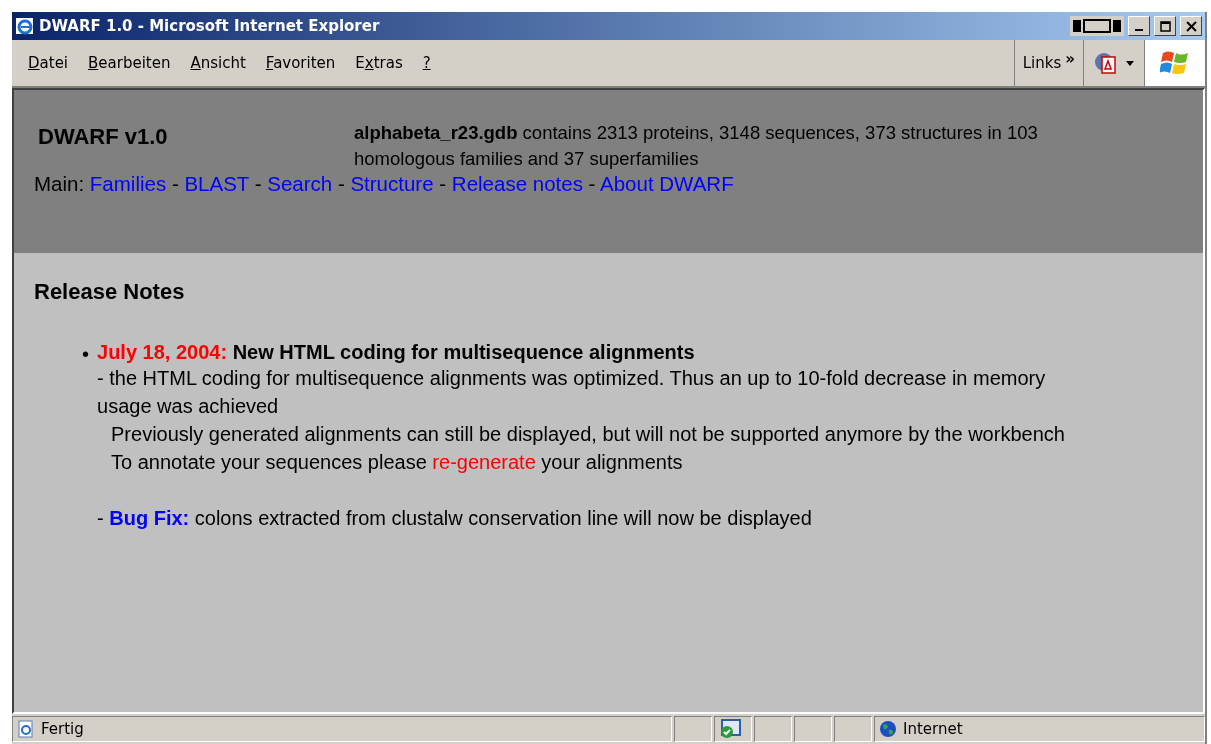  What do you see at coordinates (300, 63) in the screenshot?
I see `menu-item: Favoriten` at bounding box center [300, 63].